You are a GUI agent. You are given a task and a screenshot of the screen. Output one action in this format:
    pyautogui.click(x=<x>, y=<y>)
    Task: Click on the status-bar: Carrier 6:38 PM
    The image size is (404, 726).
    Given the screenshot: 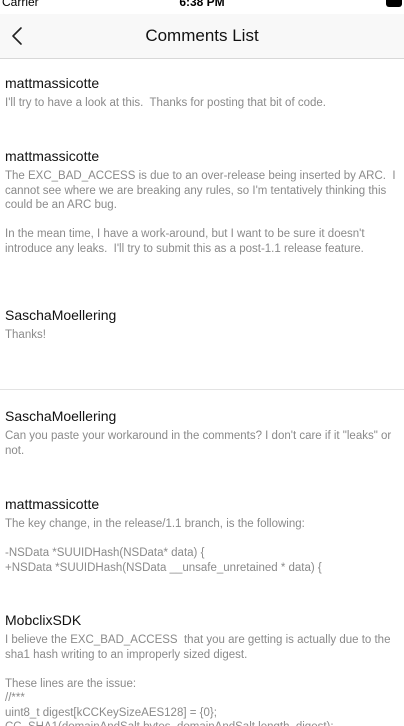 What is the action you would take?
    pyautogui.click(x=202, y=6)
    